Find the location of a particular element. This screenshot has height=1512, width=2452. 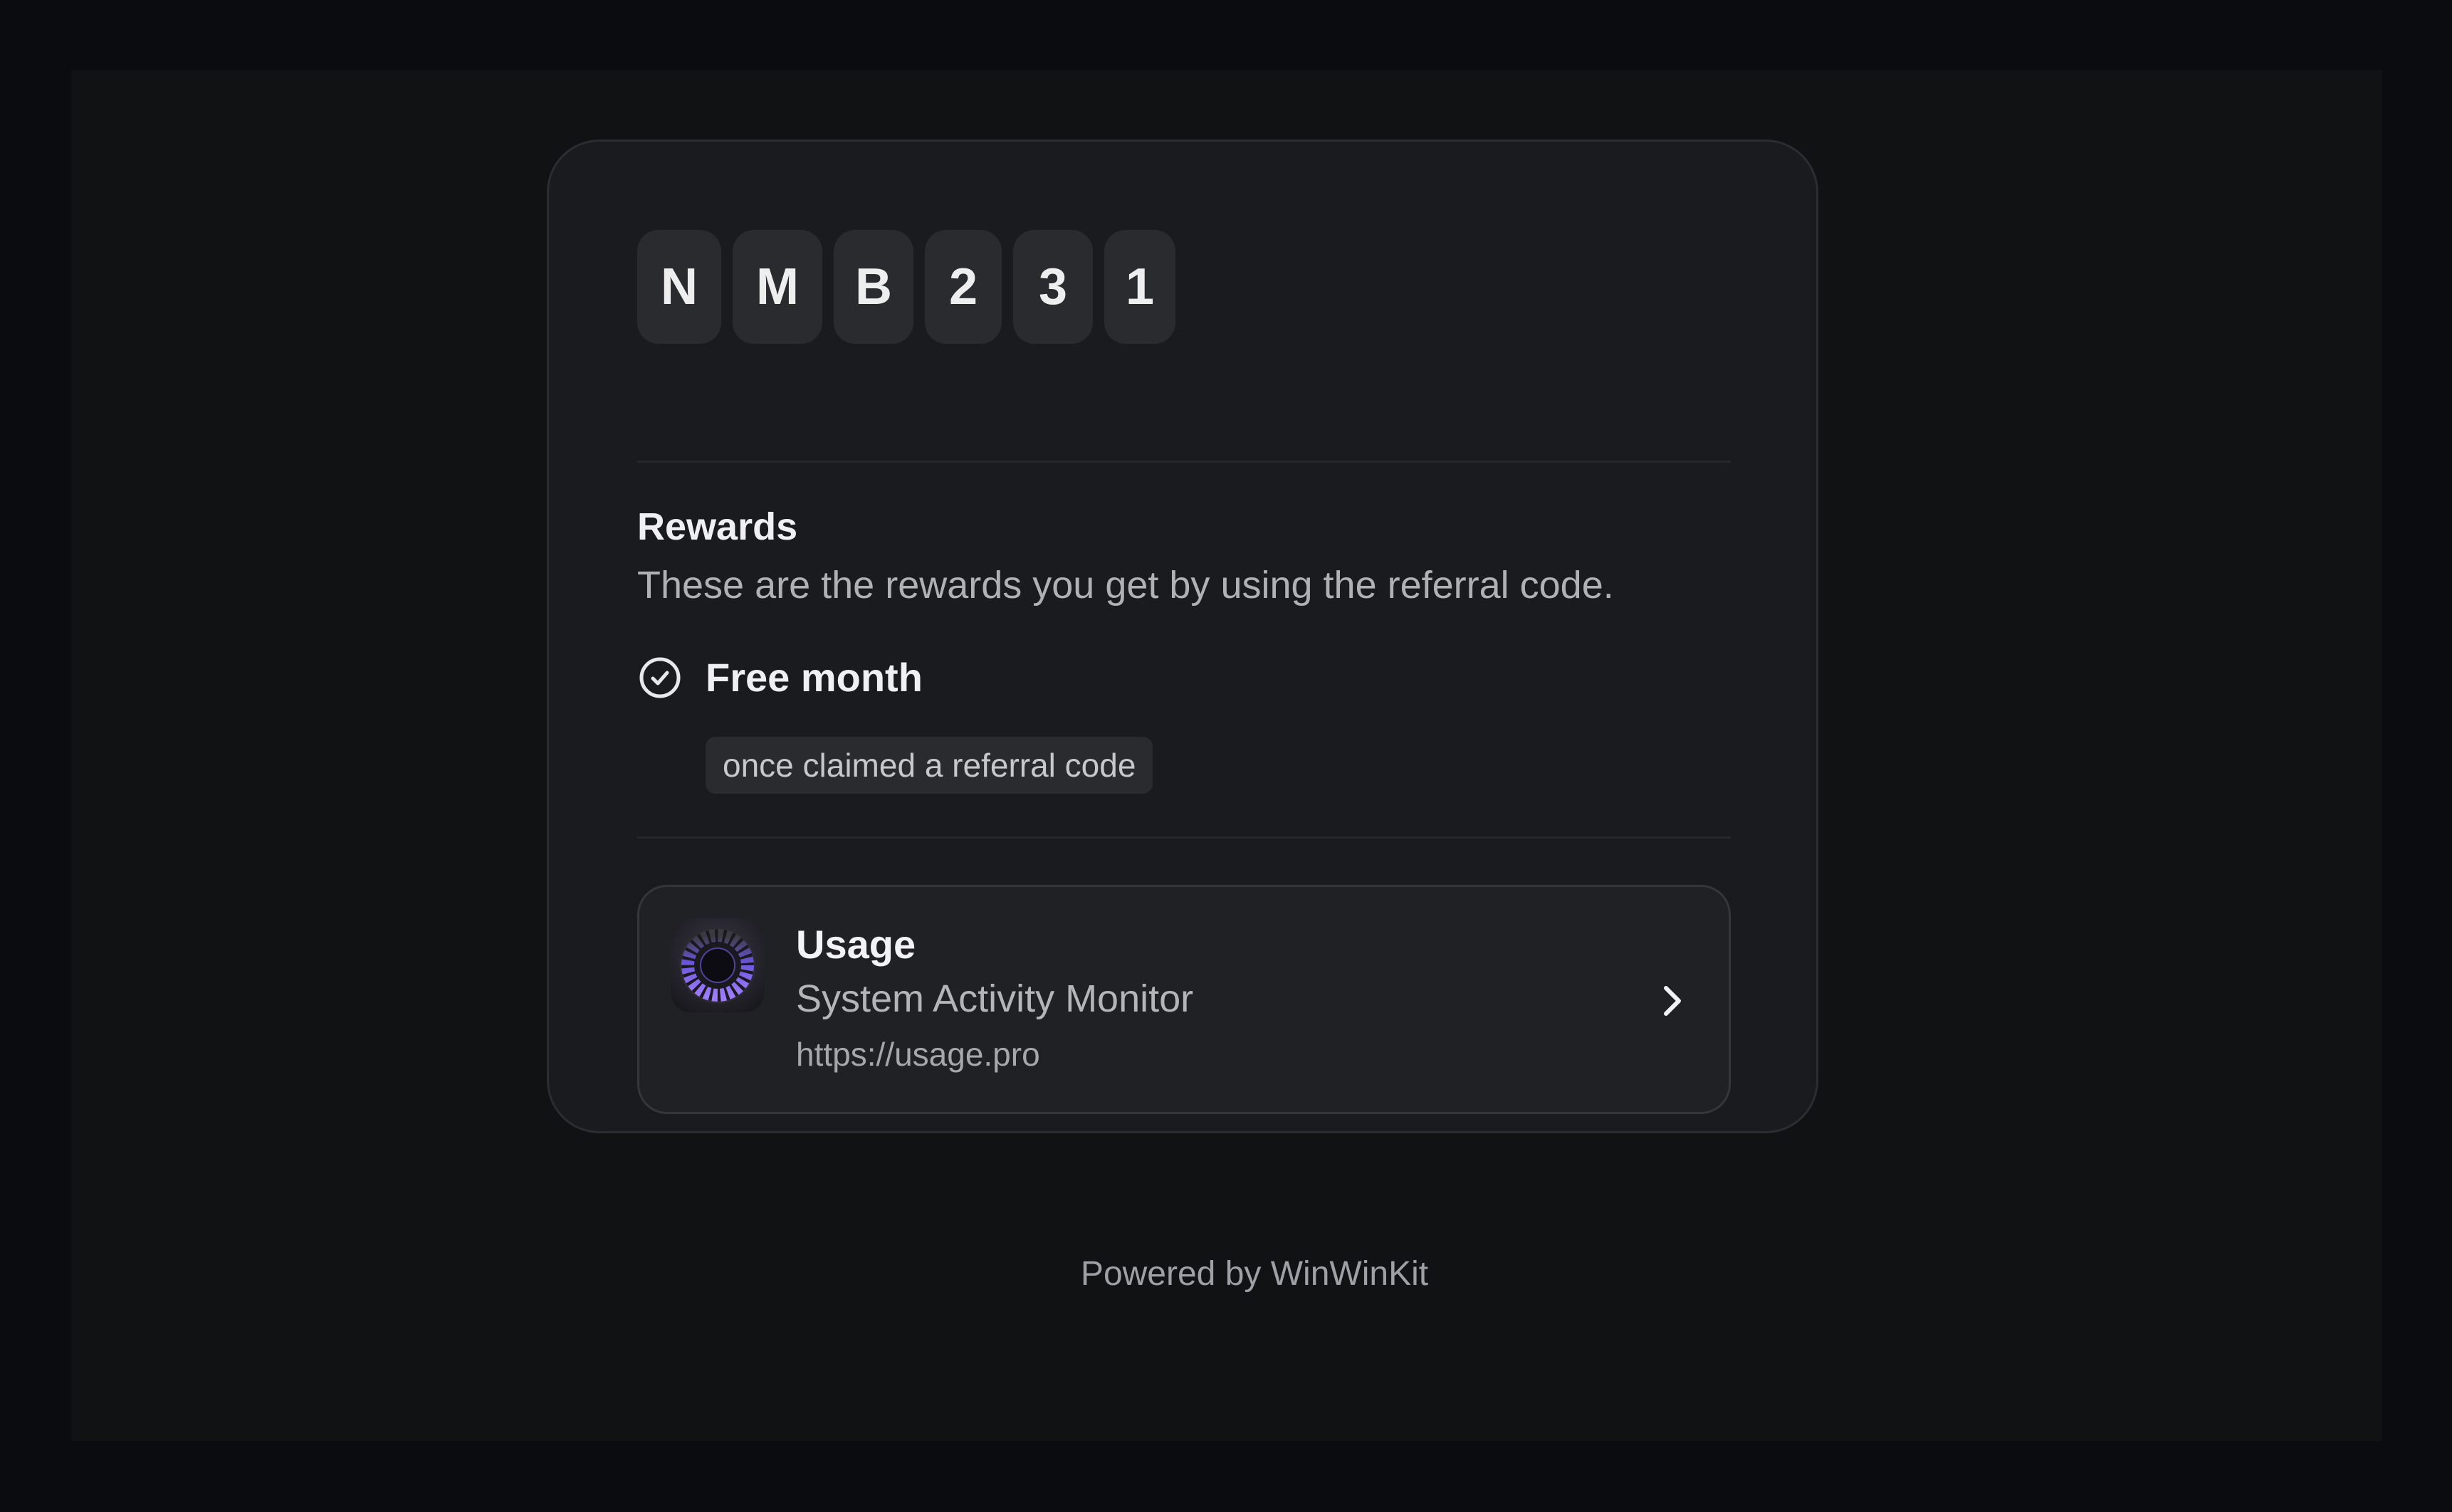

code-character: M is located at coordinates (777, 287).